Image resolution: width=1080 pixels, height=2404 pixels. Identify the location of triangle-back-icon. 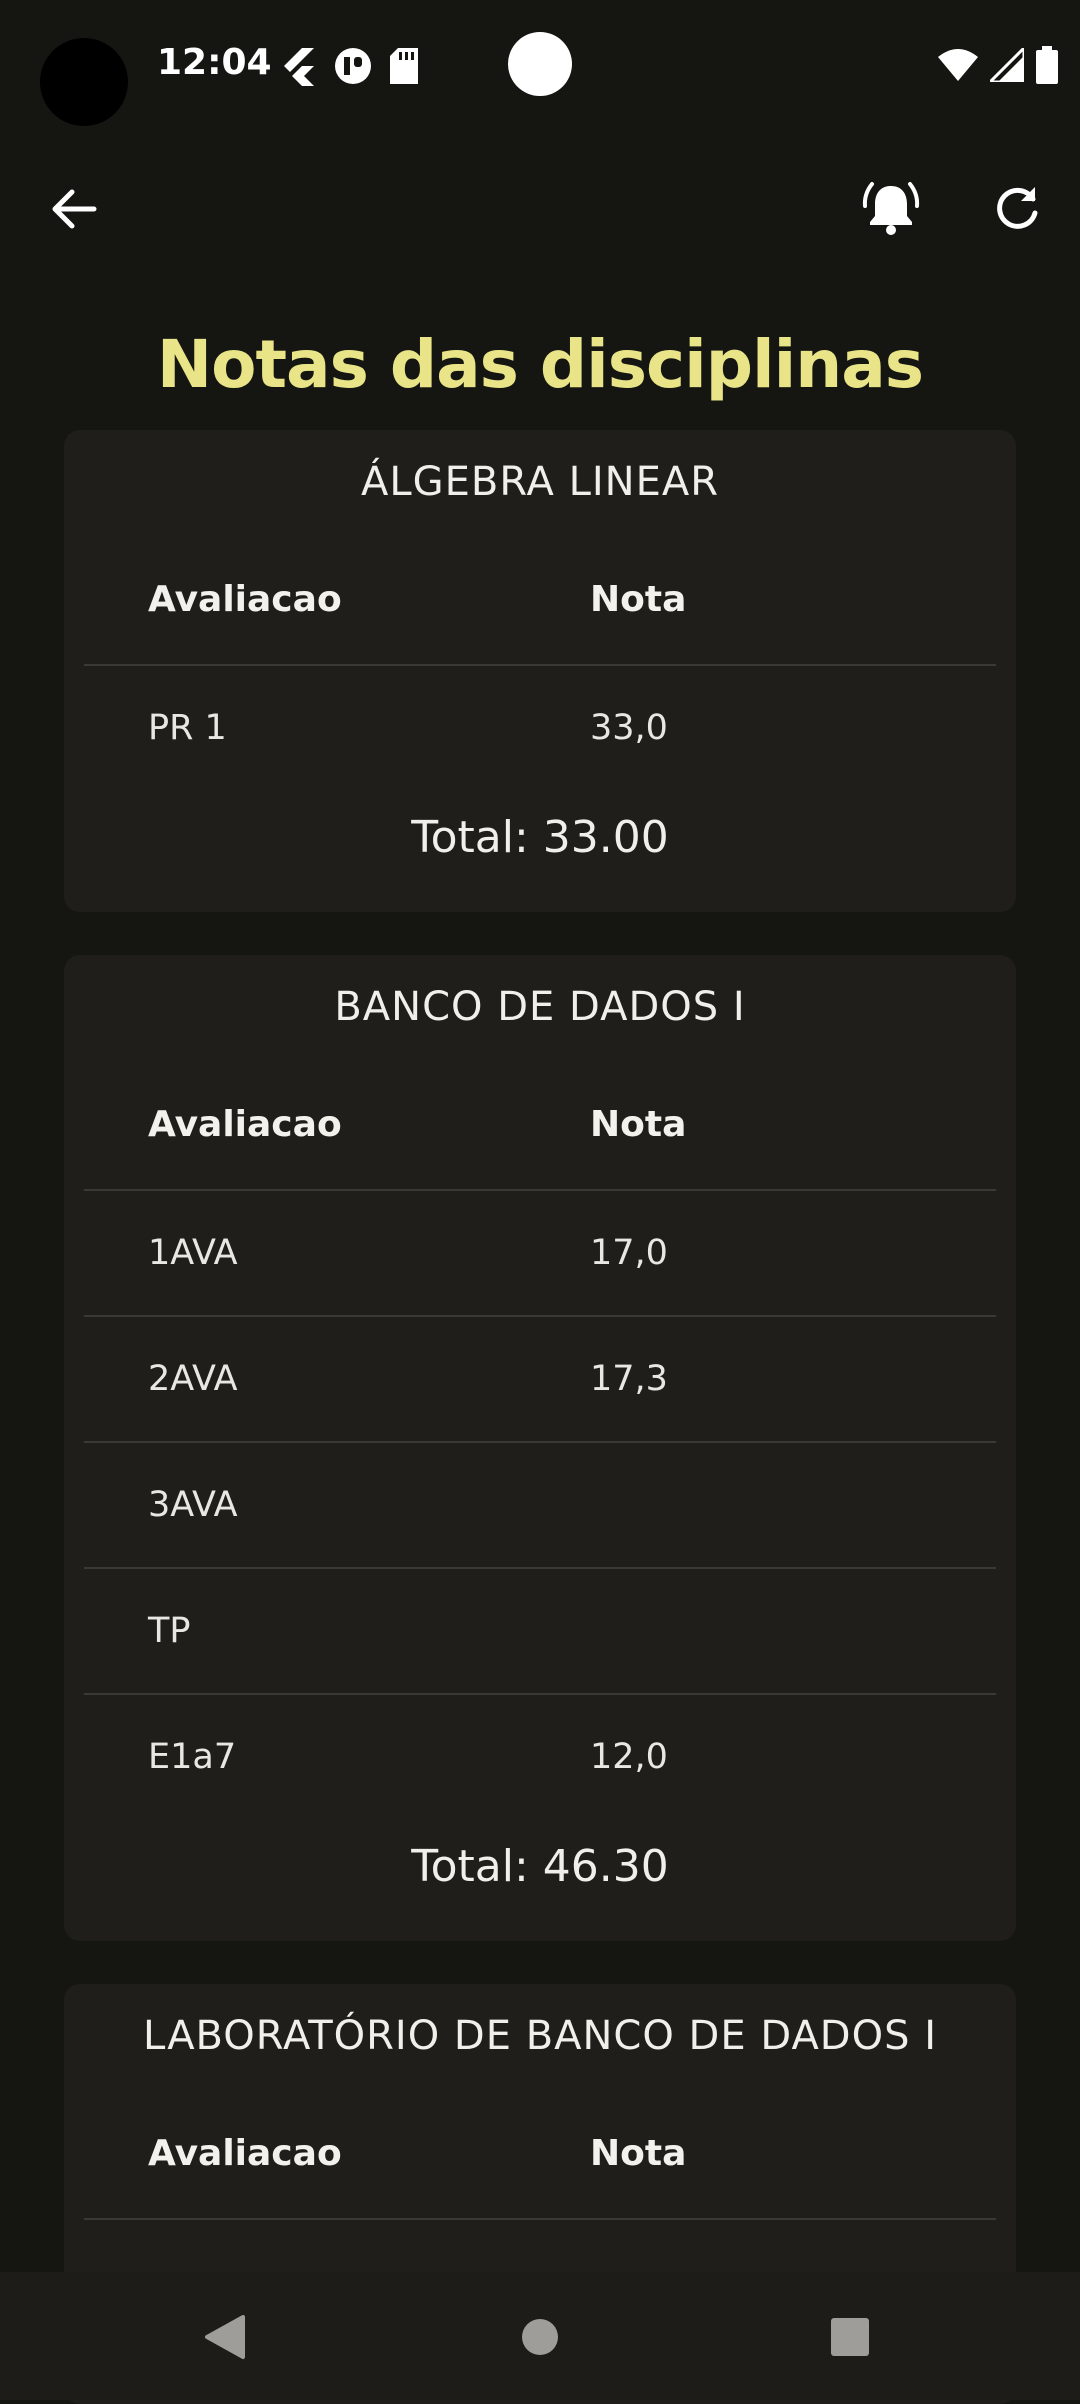
(225, 2337).